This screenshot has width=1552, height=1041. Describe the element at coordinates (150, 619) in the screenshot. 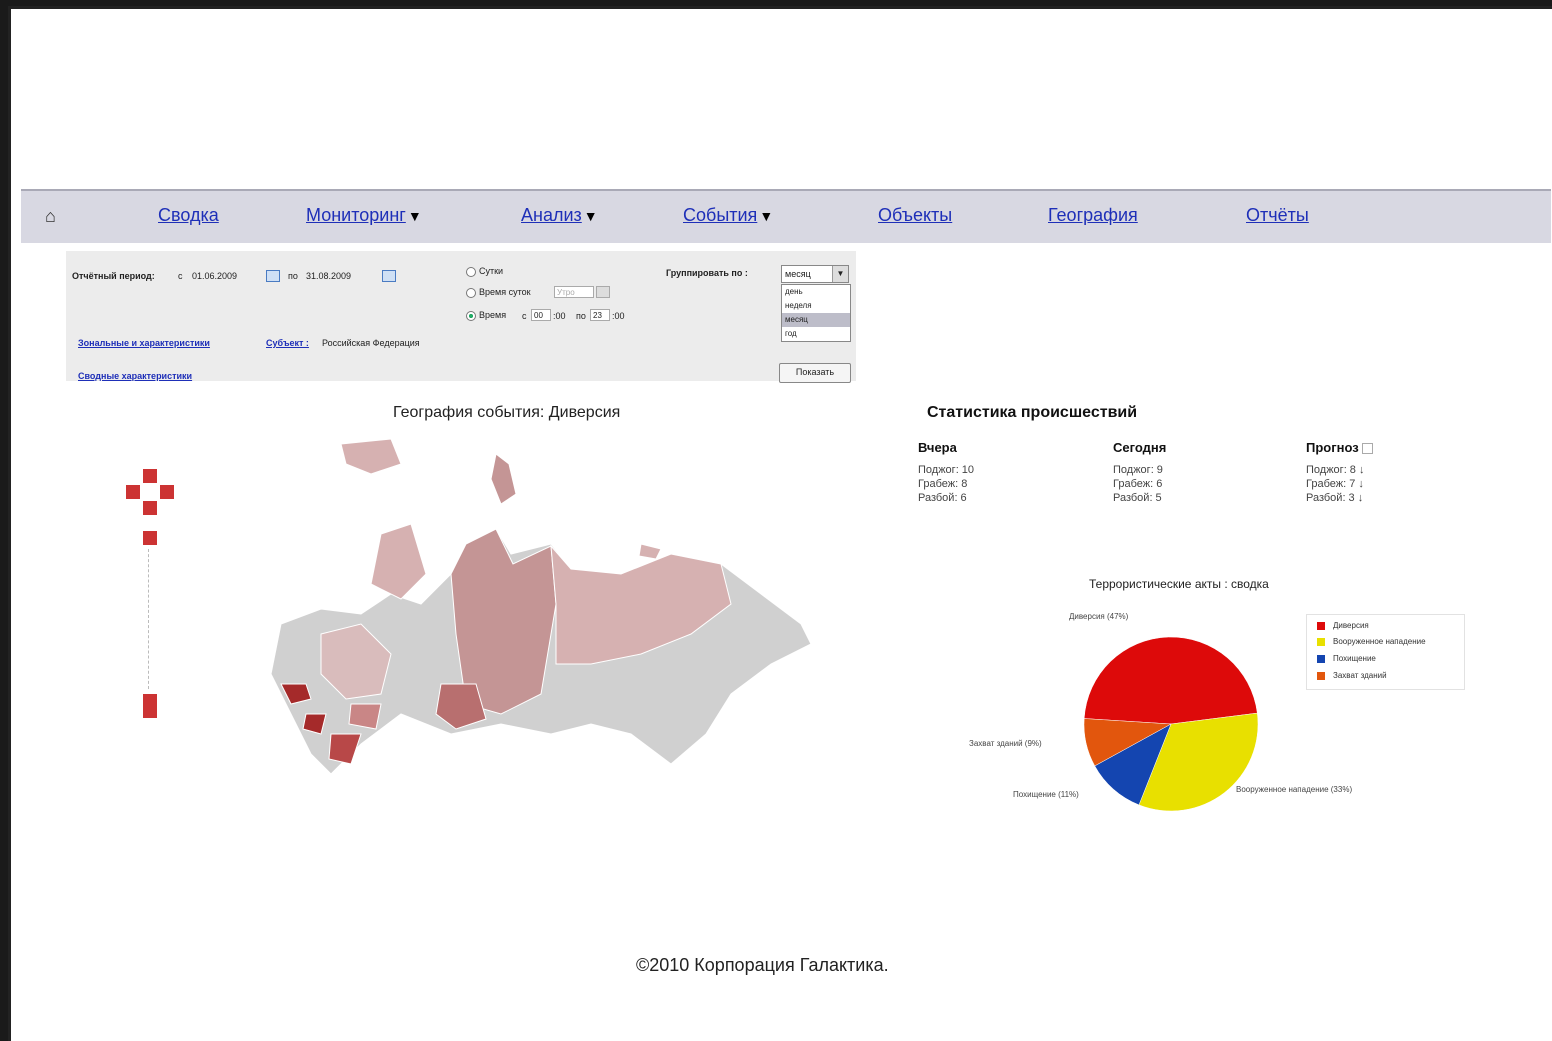

I see `zoom-slider` at that location.